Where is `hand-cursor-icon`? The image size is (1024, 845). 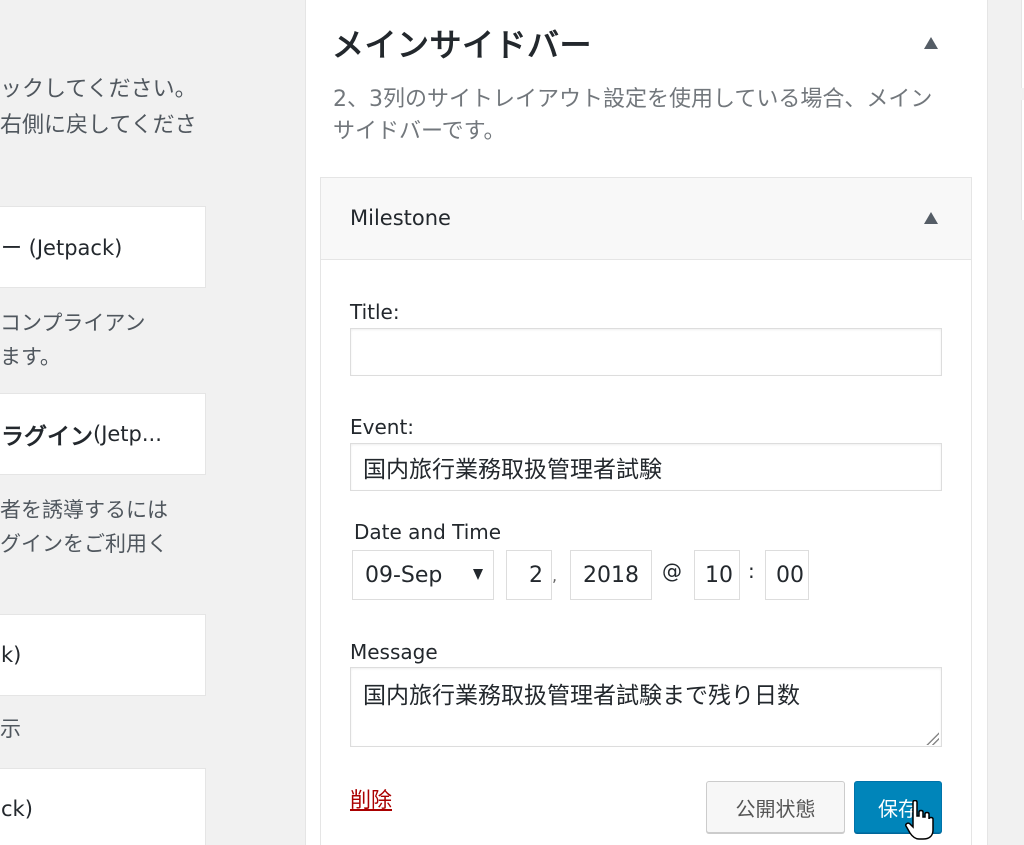
hand-cursor-icon is located at coordinates (919, 820).